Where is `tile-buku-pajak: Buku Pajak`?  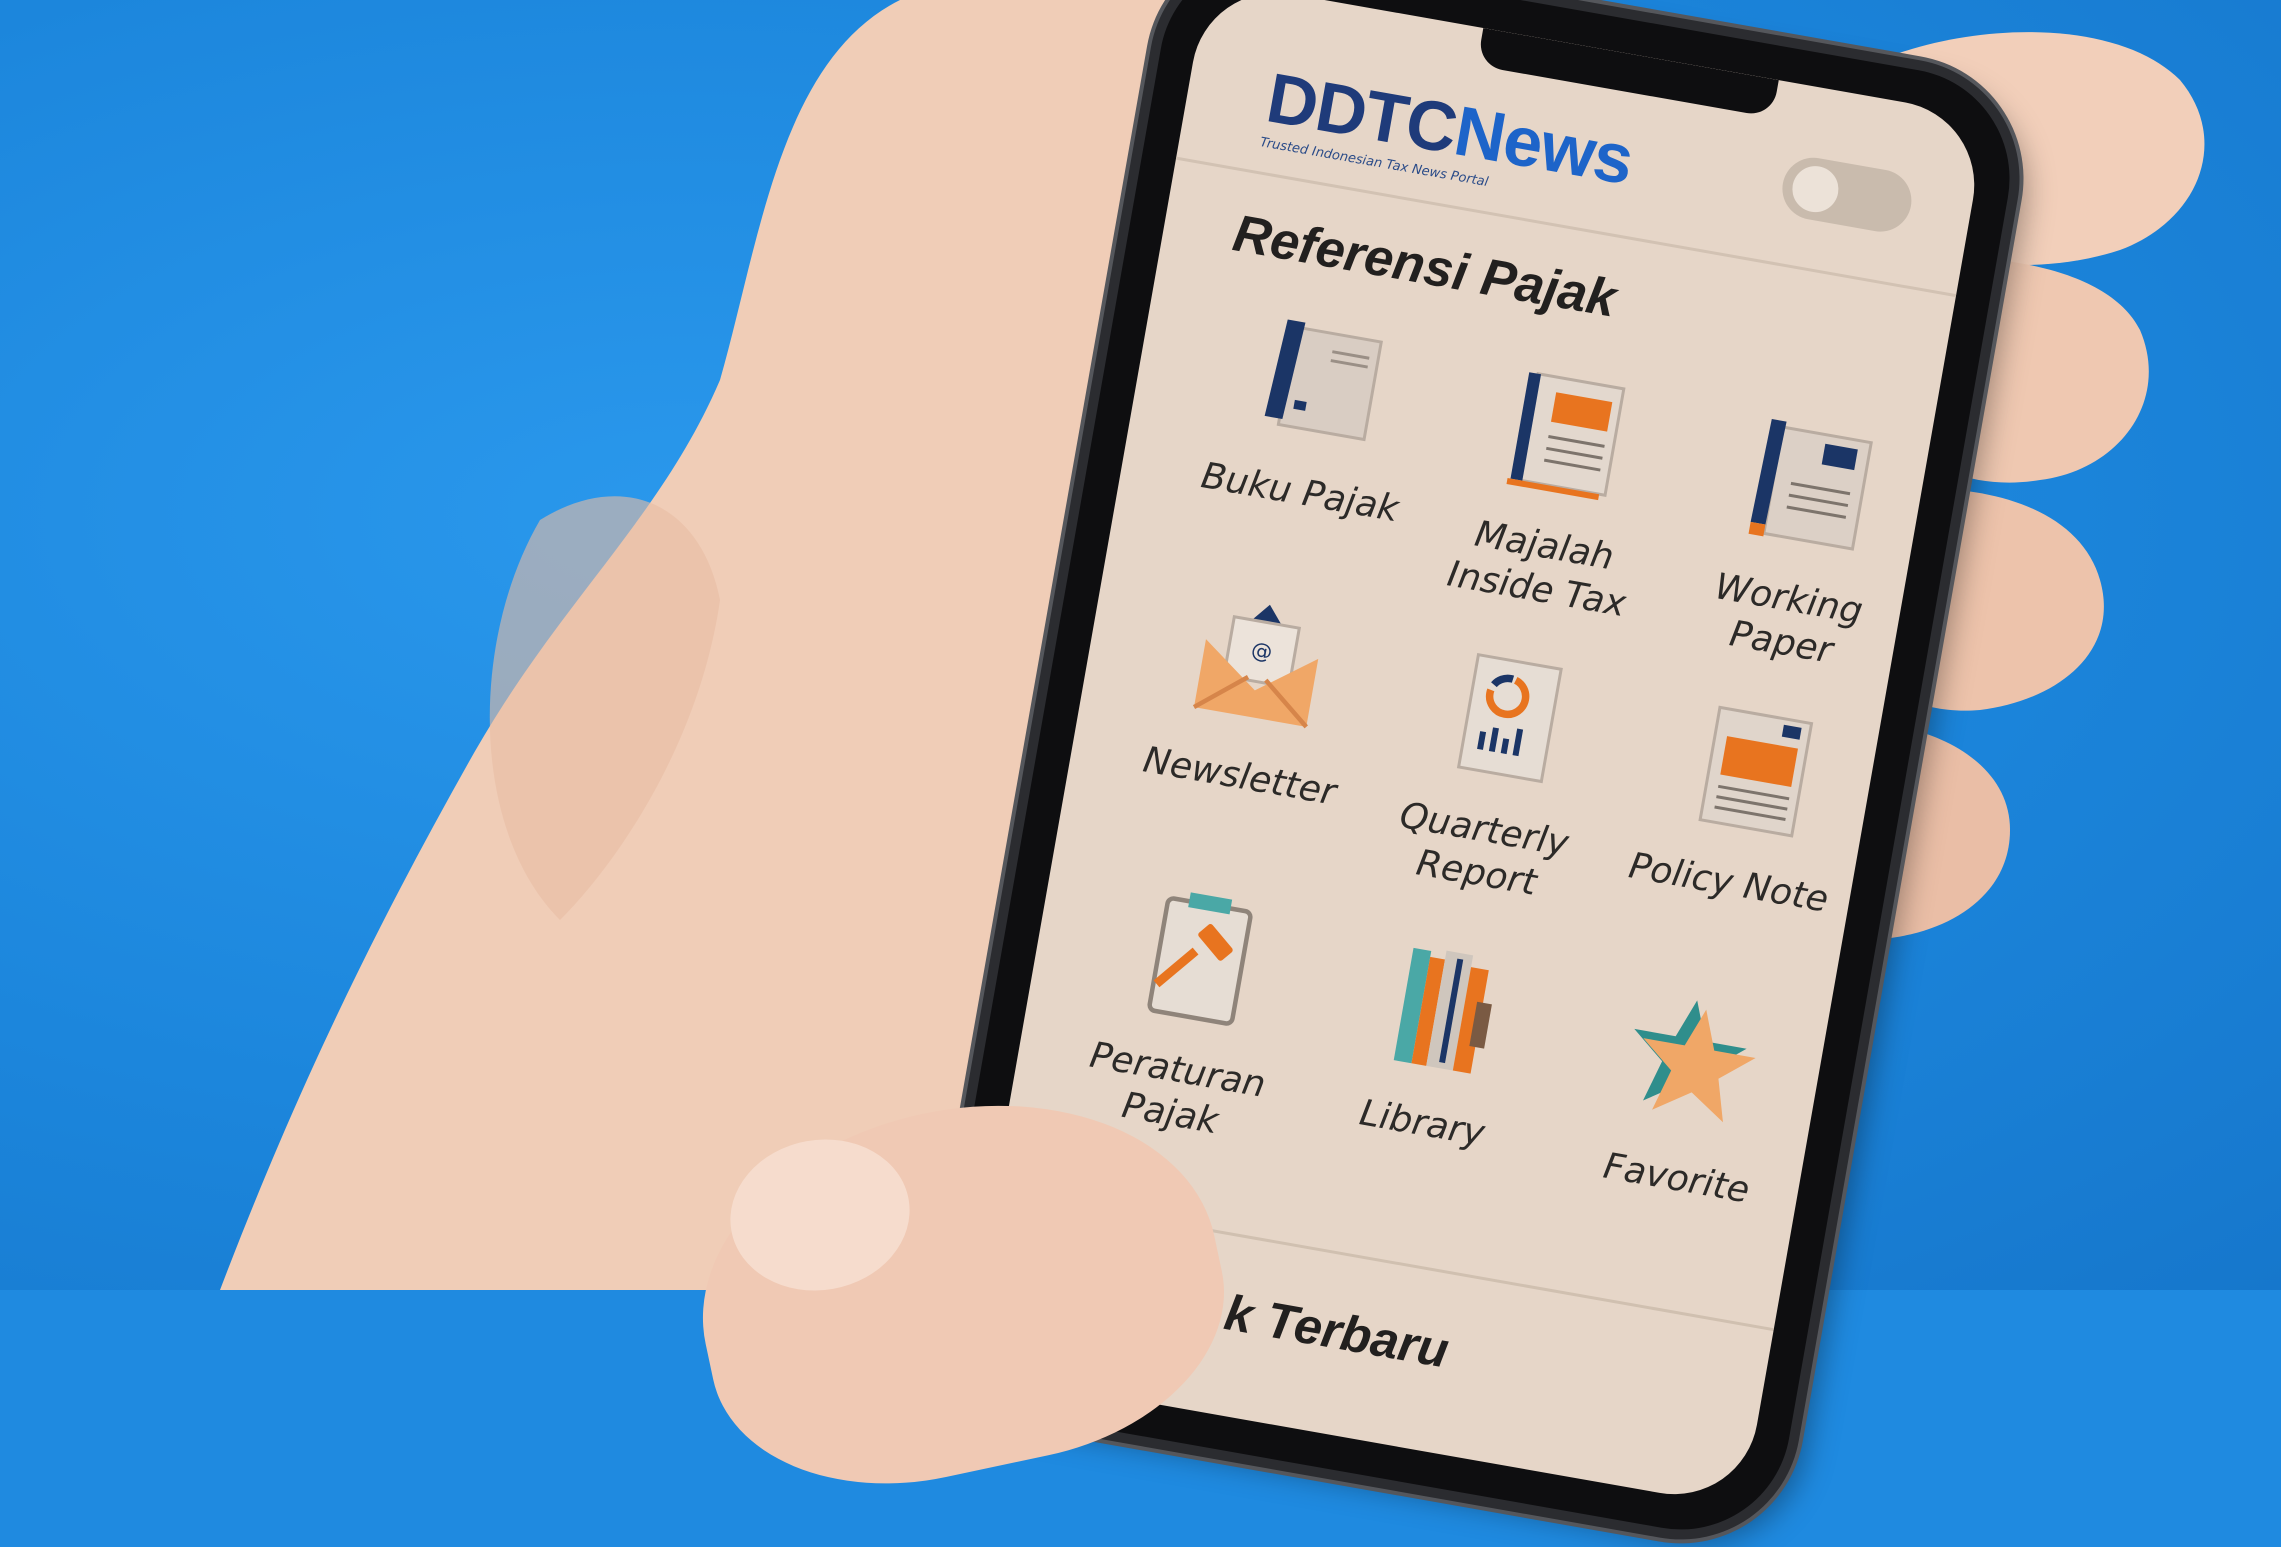
tile-buku-pajak: Buku Pajak is located at coordinates (1314, 410).